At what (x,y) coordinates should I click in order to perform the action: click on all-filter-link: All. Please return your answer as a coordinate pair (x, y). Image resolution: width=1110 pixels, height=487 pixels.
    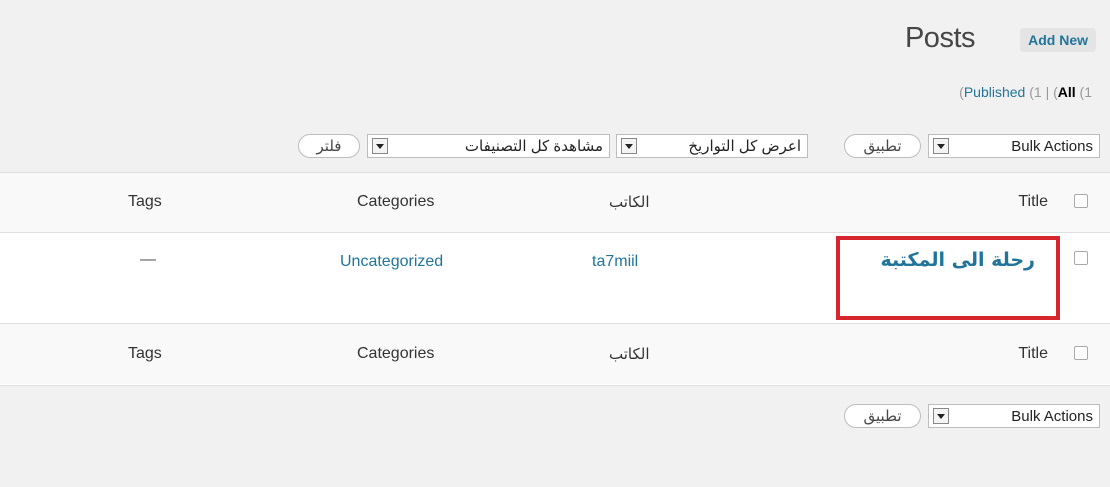
    Looking at the image, I should click on (1067, 92).